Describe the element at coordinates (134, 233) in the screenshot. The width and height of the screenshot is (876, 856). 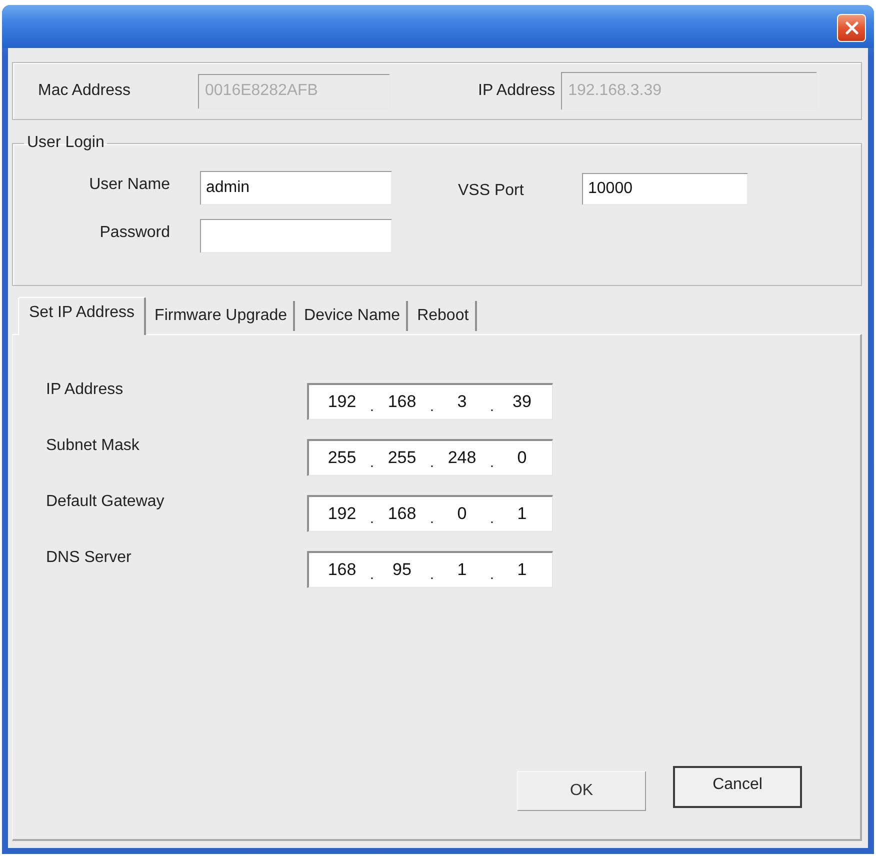
I see `field-label: Password` at that location.